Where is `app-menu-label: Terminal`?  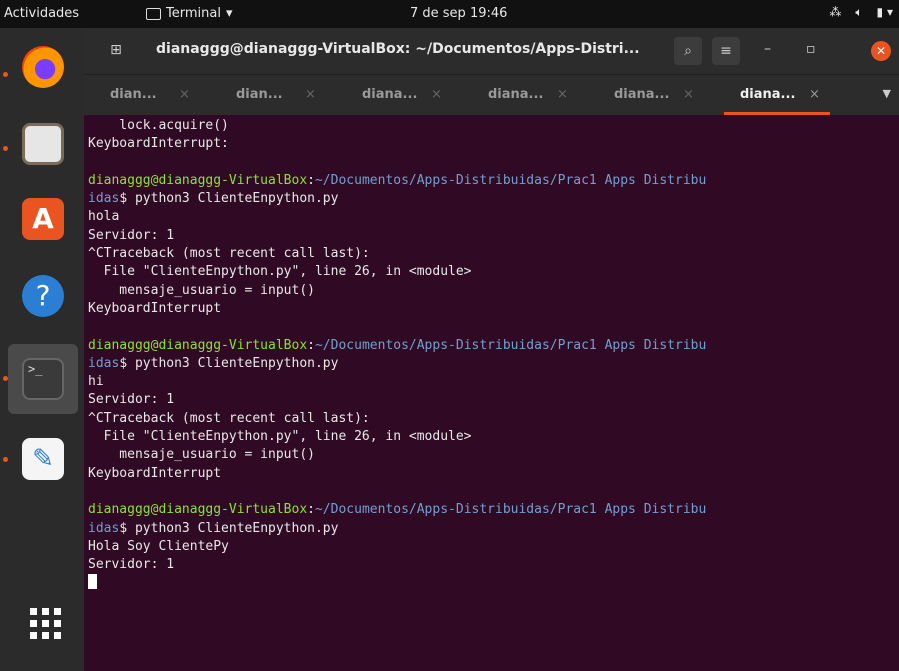 app-menu-label: Terminal is located at coordinates (193, 13).